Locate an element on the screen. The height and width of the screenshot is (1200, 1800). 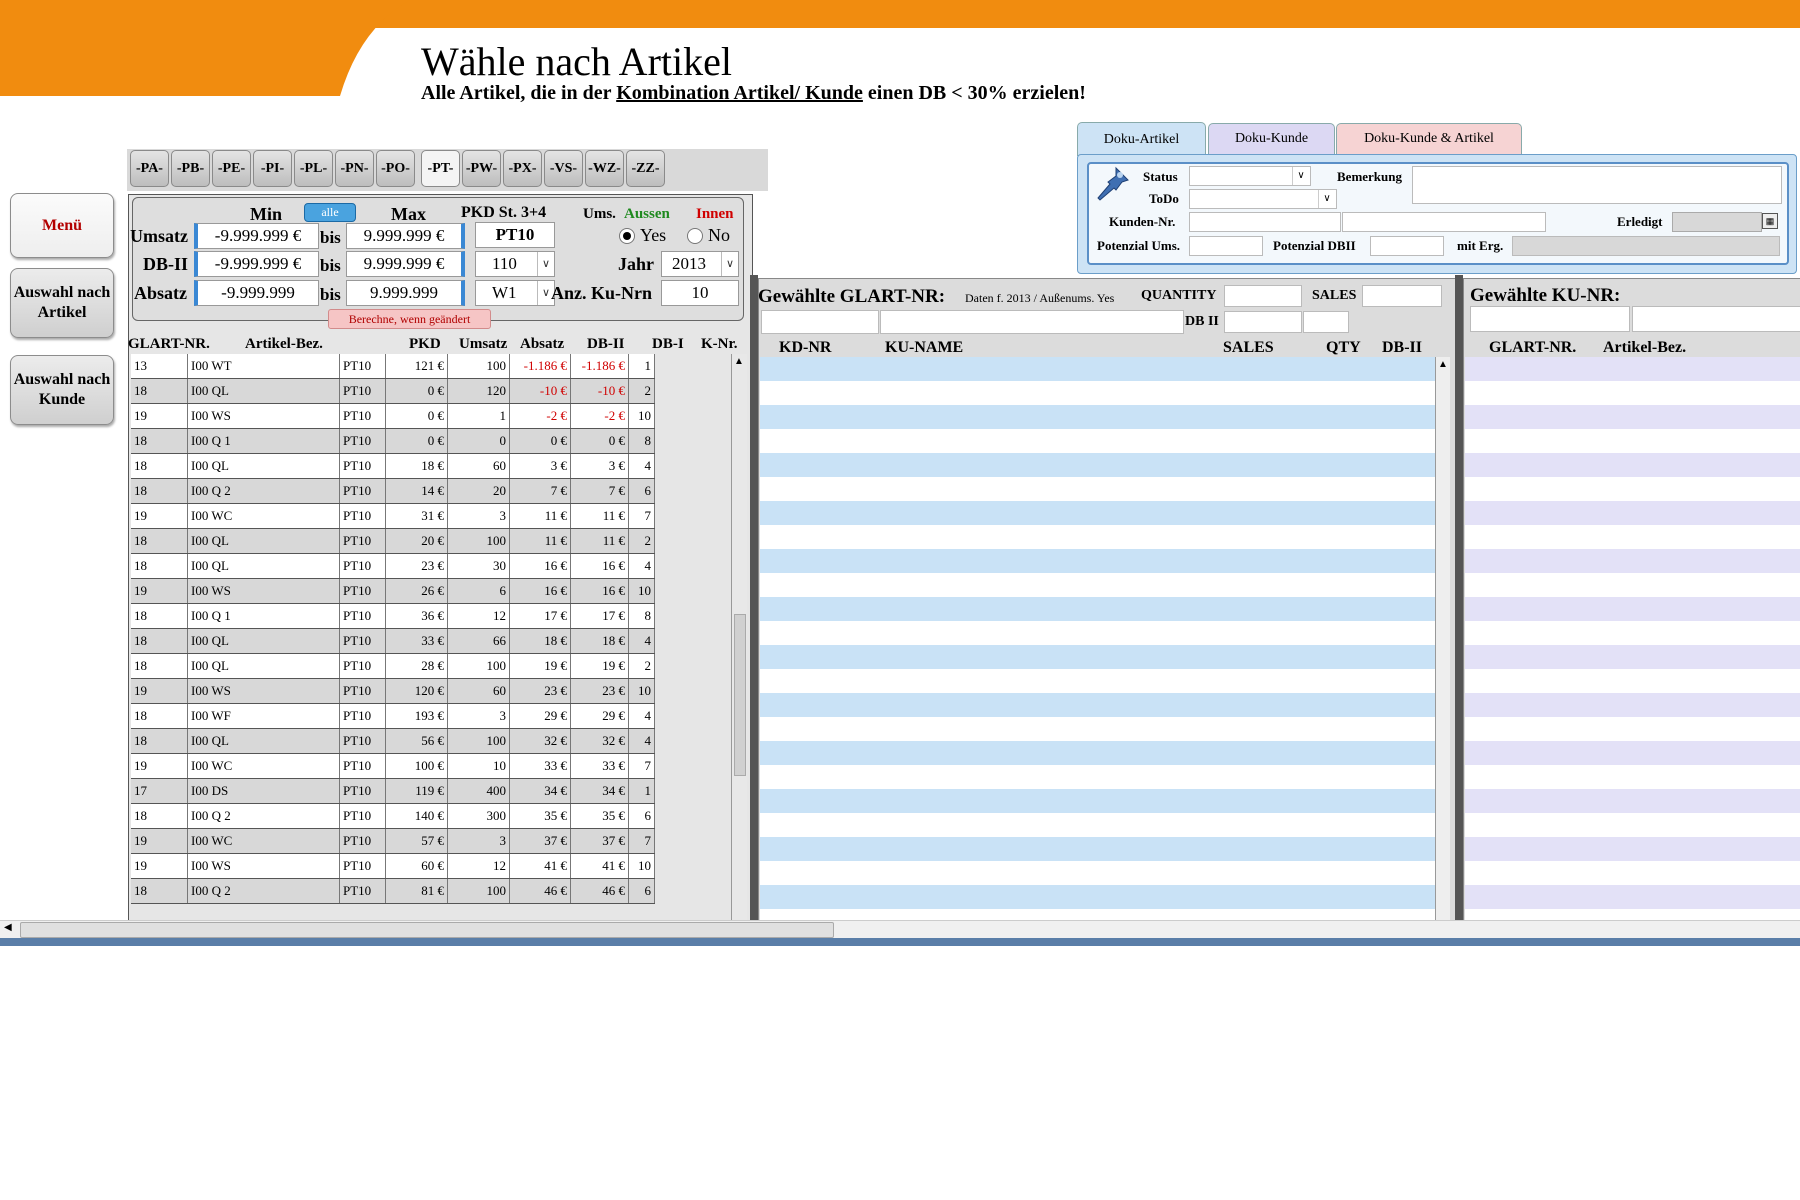
category-tab: -PA- is located at coordinates (149, 168).